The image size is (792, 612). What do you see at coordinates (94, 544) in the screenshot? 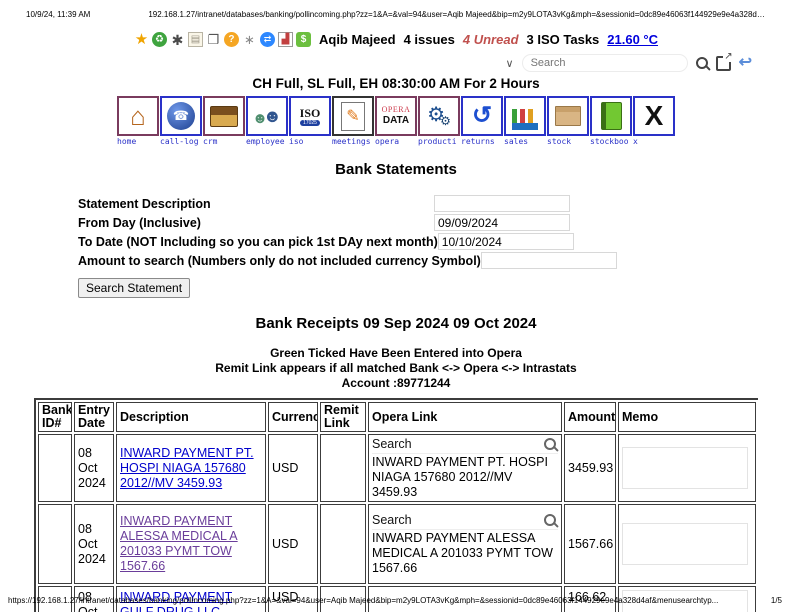
I see `entry-date-cell: 08 Oct 2024` at bounding box center [94, 544].